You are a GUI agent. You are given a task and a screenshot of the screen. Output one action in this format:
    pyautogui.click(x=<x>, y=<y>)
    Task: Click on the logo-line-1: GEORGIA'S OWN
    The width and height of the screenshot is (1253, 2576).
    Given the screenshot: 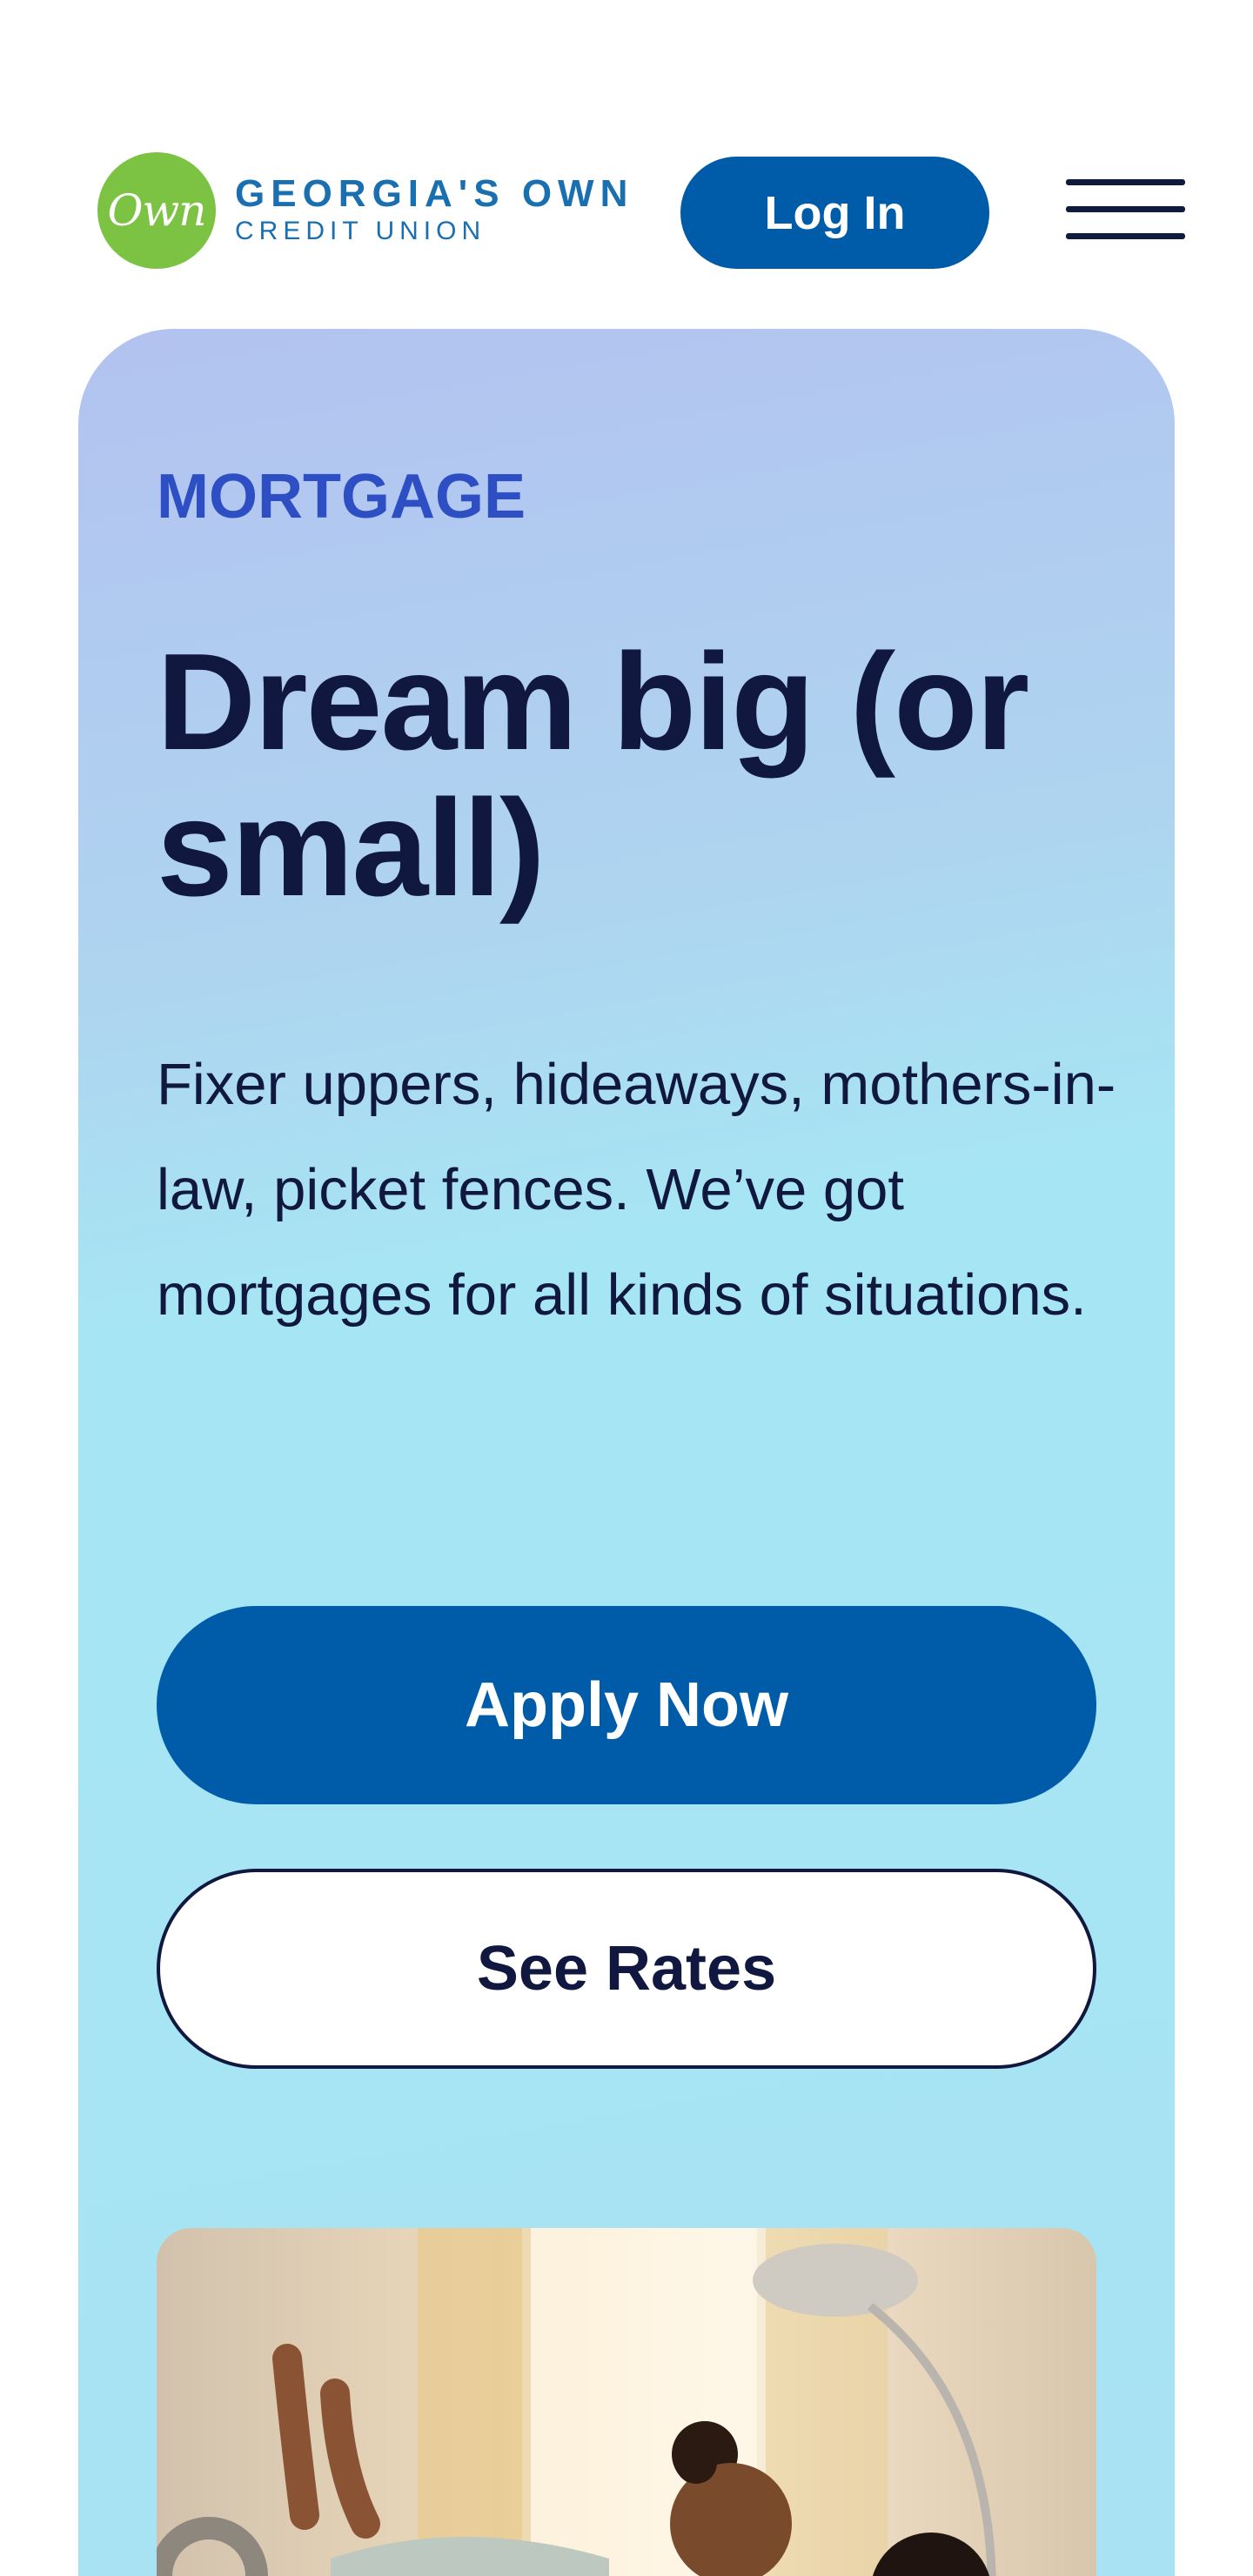 What is the action you would take?
    pyautogui.click(x=434, y=193)
    